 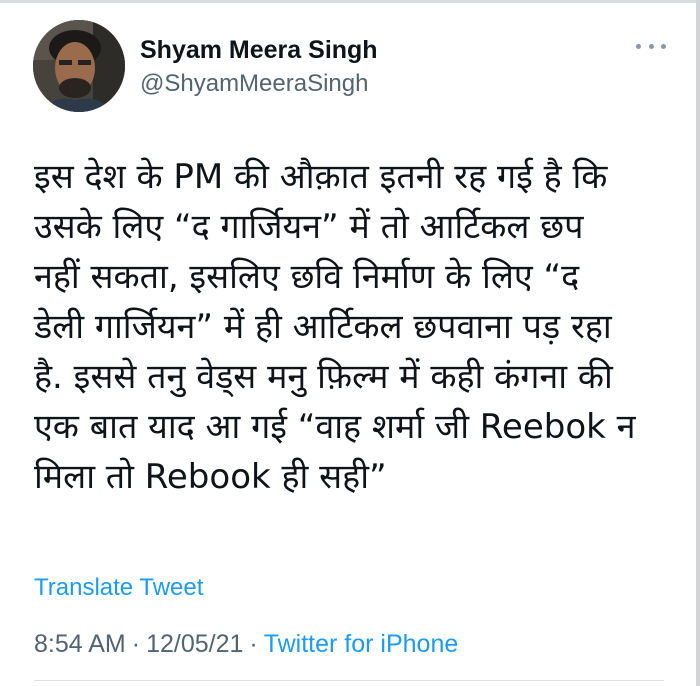 I want to click on tweet-text-line: नहीं सकता, इसलिए छवि निर्माण के लिए “द, so click(x=307, y=277).